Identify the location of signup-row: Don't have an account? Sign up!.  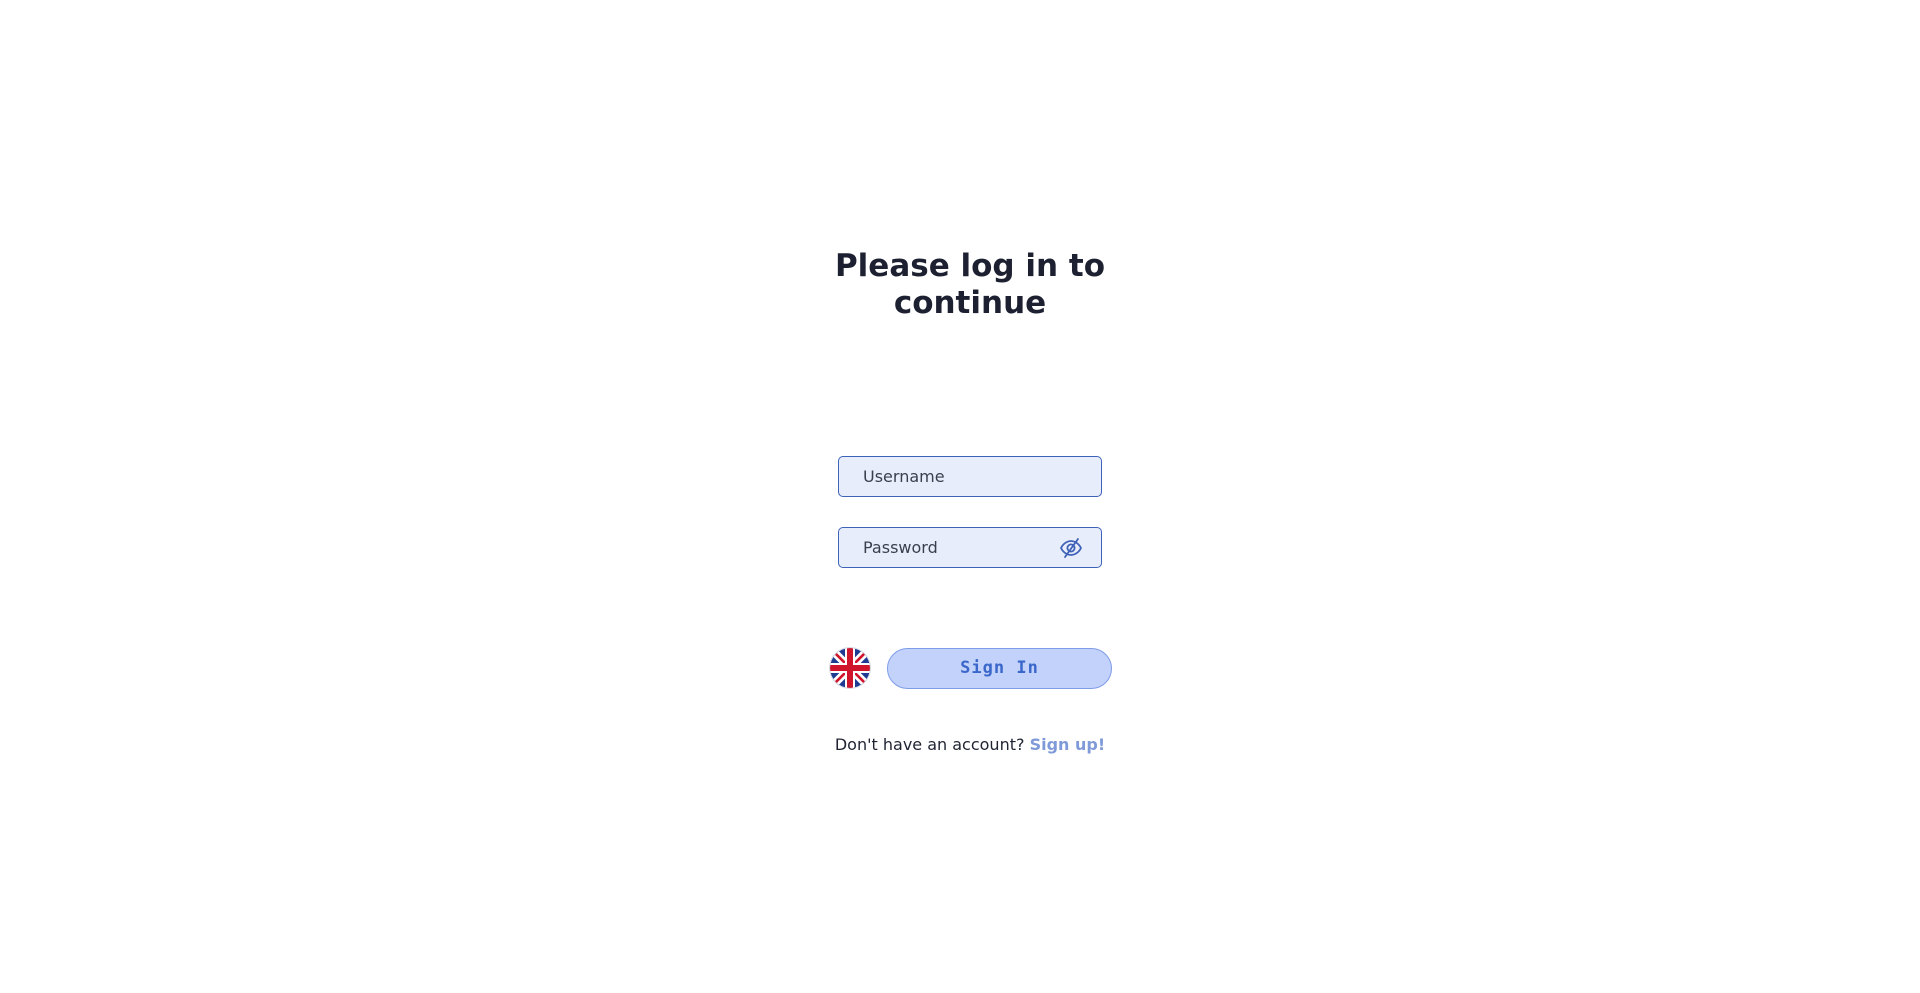
(970, 744).